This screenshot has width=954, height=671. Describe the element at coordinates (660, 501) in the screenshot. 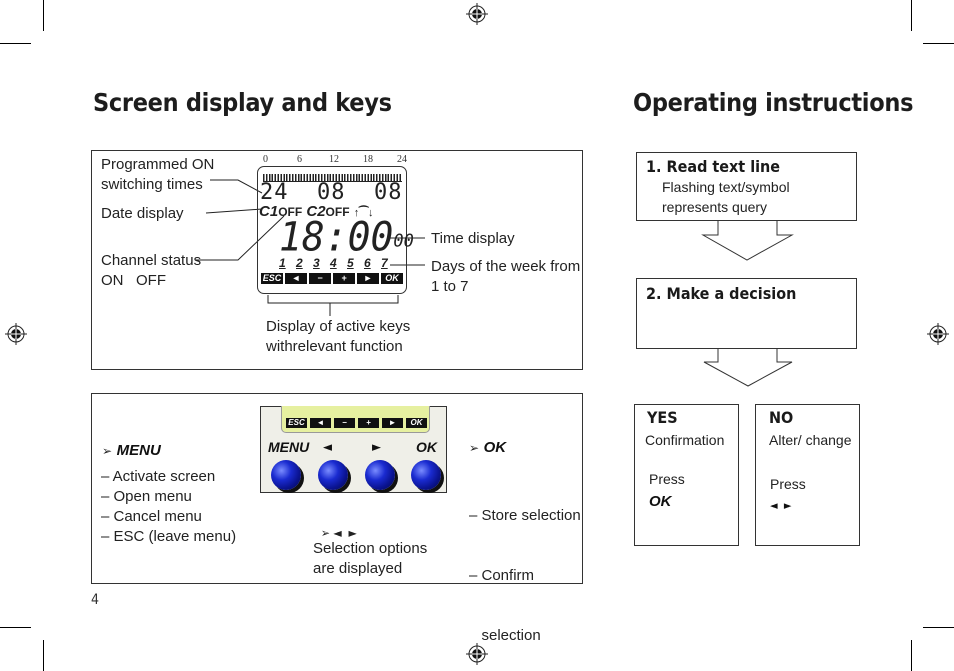

I see `yes-ok-key: OK` at that location.